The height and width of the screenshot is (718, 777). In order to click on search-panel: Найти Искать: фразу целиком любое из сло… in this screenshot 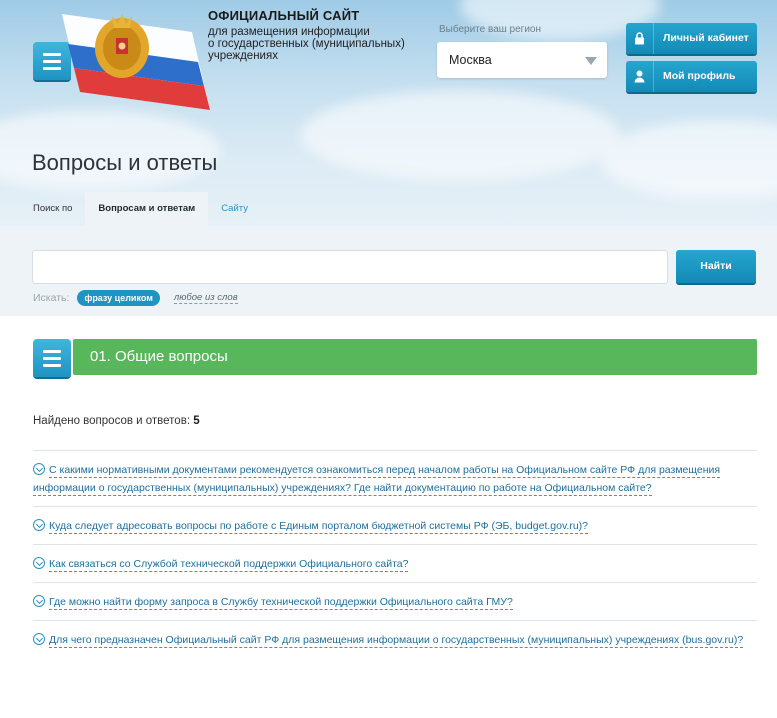, I will do `click(388, 271)`.